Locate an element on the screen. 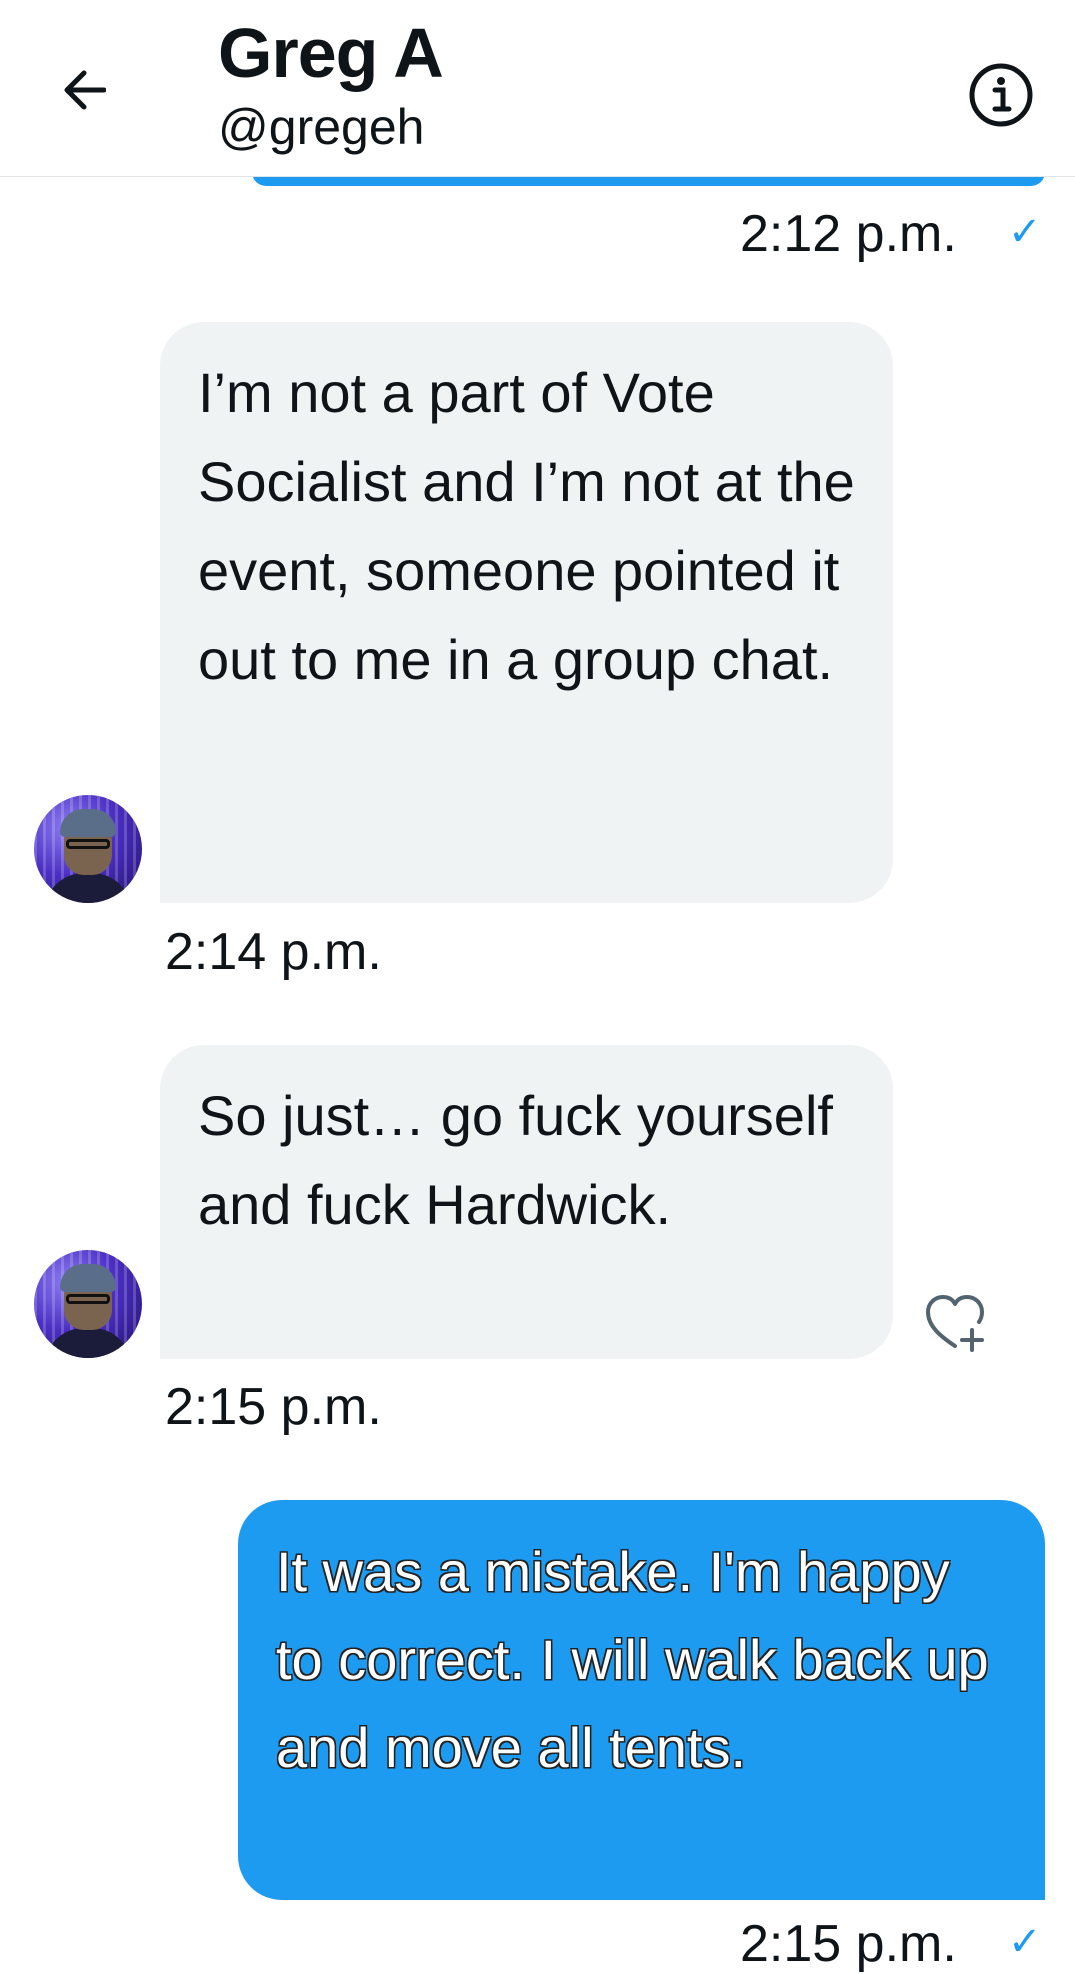 The image size is (1075, 1974). message-timestamp: 2:14 p.m. is located at coordinates (273, 952).